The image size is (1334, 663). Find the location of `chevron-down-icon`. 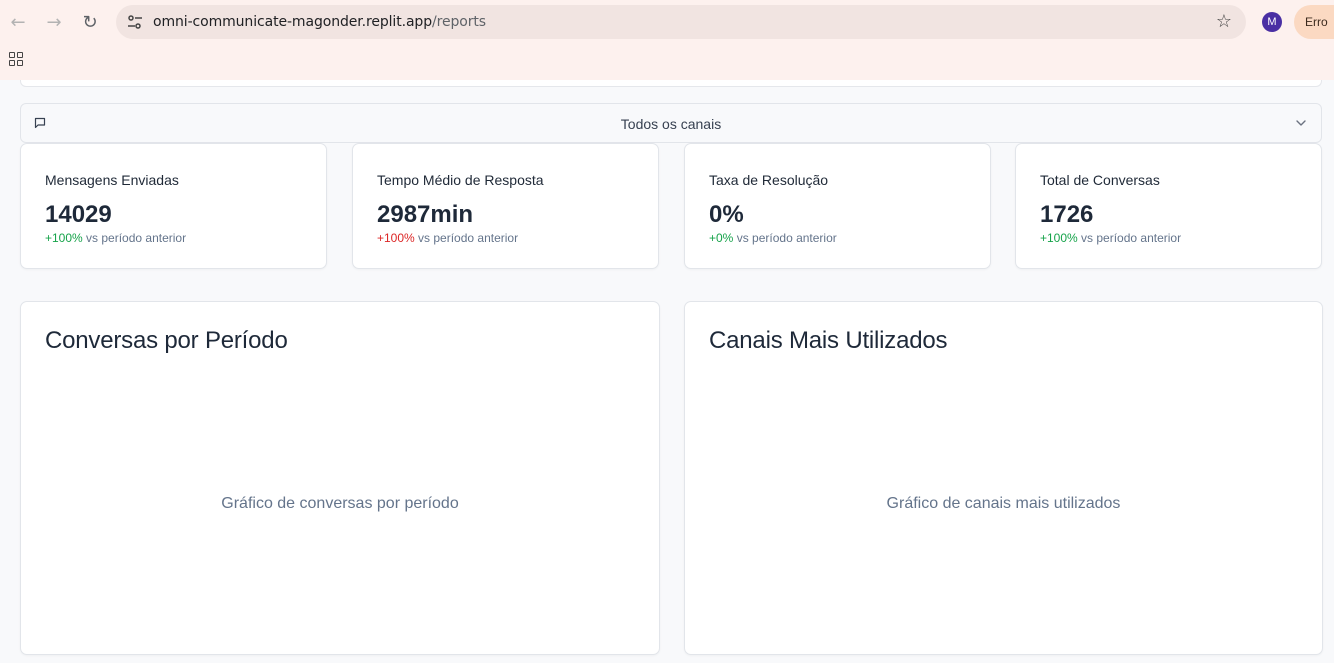

chevron-down-icon is located at coordinates (1301, 123).